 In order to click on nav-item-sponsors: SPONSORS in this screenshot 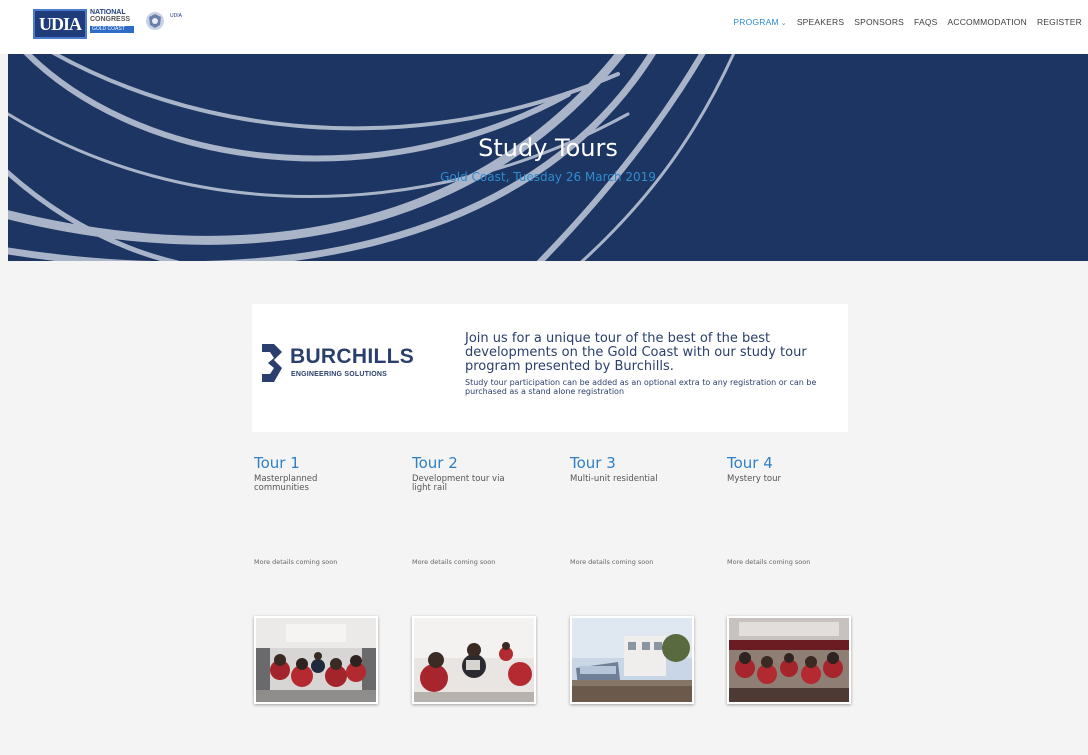, I will do `click(879, 22)`.